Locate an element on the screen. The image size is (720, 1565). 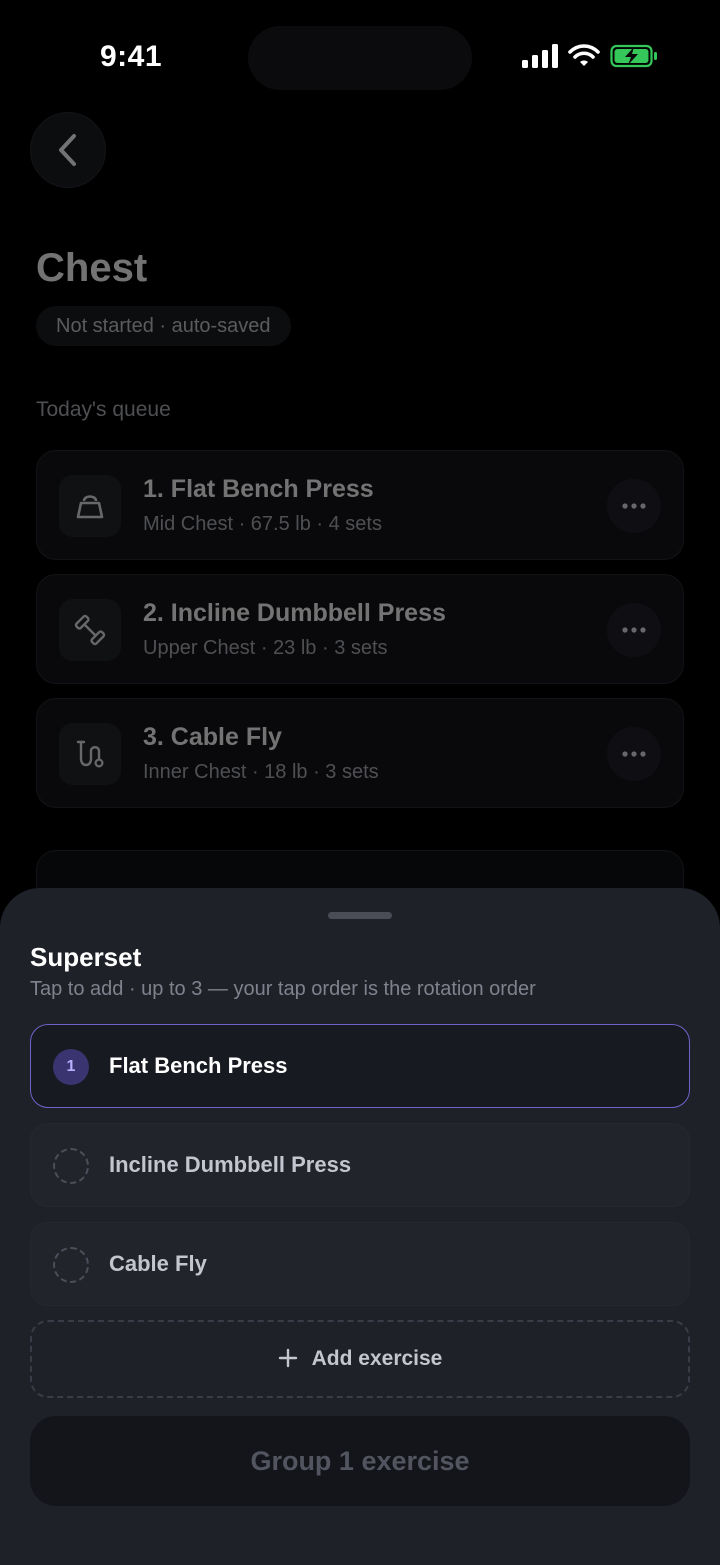
plus-icon is located at coordinates (288, 1359).